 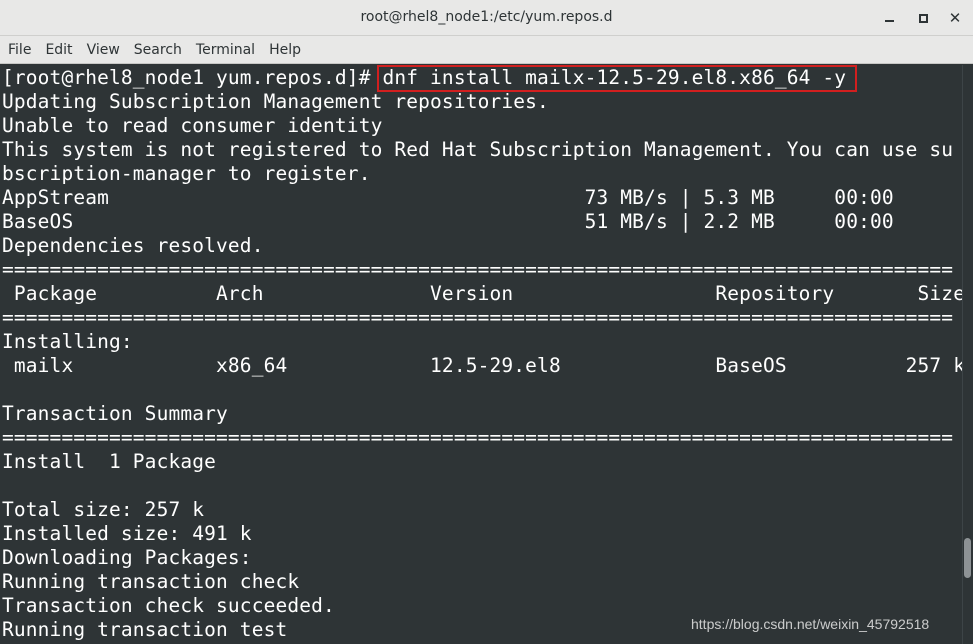 I want to click on menu-help: Help, so click(x=285, y=50).